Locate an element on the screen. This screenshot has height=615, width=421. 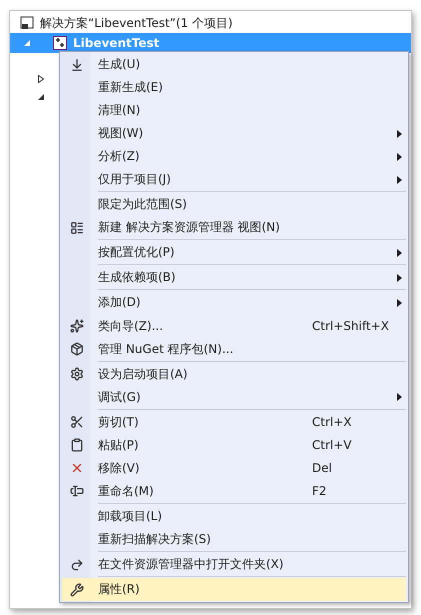
scissors-icon is located at coordinates (77, 422).